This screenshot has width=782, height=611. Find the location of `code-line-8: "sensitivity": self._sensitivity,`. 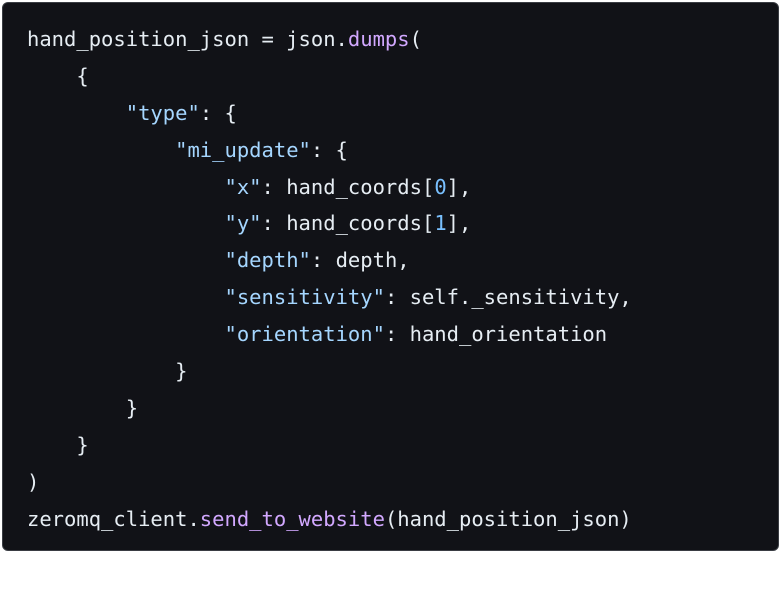

code-line-8: "sensitivity": self._sensitivity, is located at coordinates (329, 297).